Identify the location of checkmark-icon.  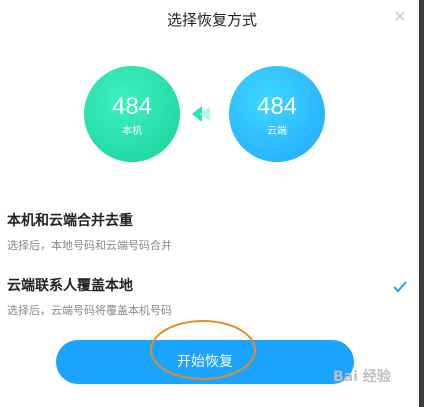
(400, 287).